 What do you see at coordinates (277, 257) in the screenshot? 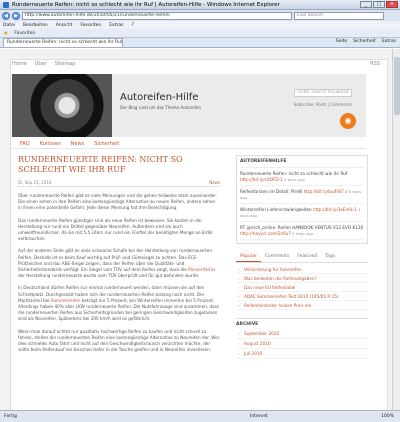
I see `tab-comments: Comments` at bounding box center [277, 257].